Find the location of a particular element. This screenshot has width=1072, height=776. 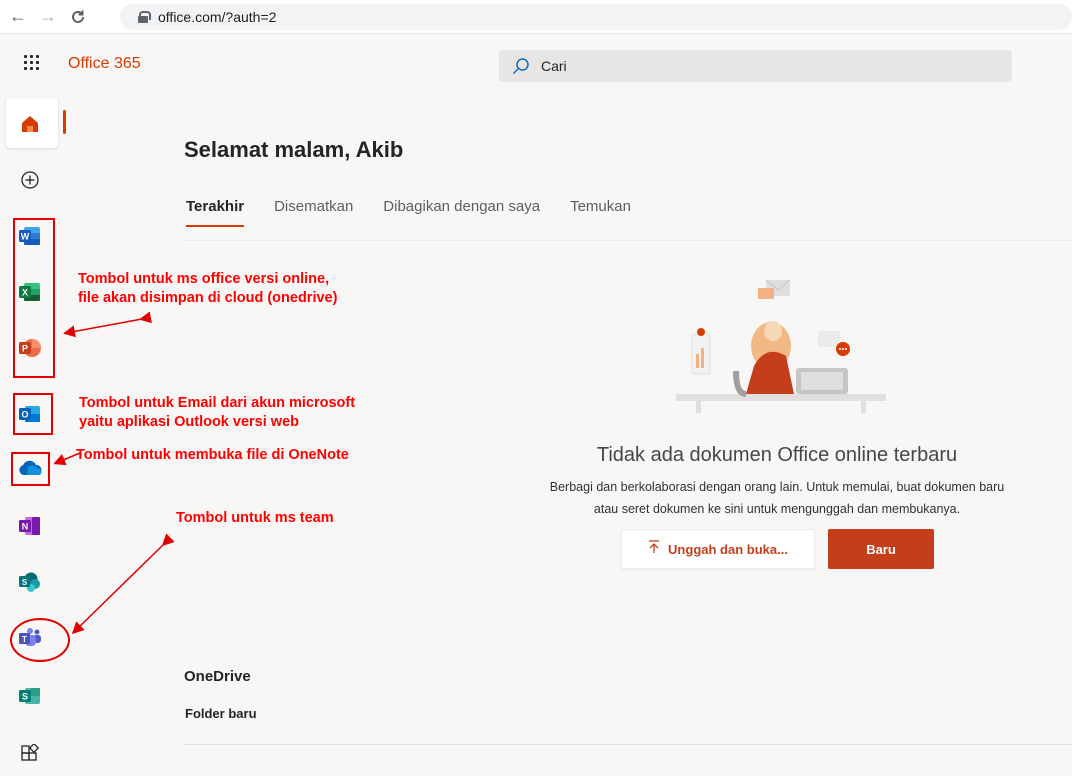

back-arrow-icon: ← is located at coordinates (18, 17).